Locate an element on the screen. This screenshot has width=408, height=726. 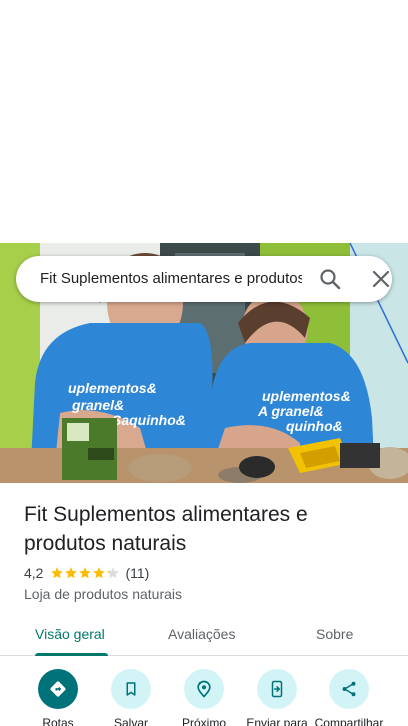
shirt-text-left-3: Saquinho& is located at coordinates (149, 420).